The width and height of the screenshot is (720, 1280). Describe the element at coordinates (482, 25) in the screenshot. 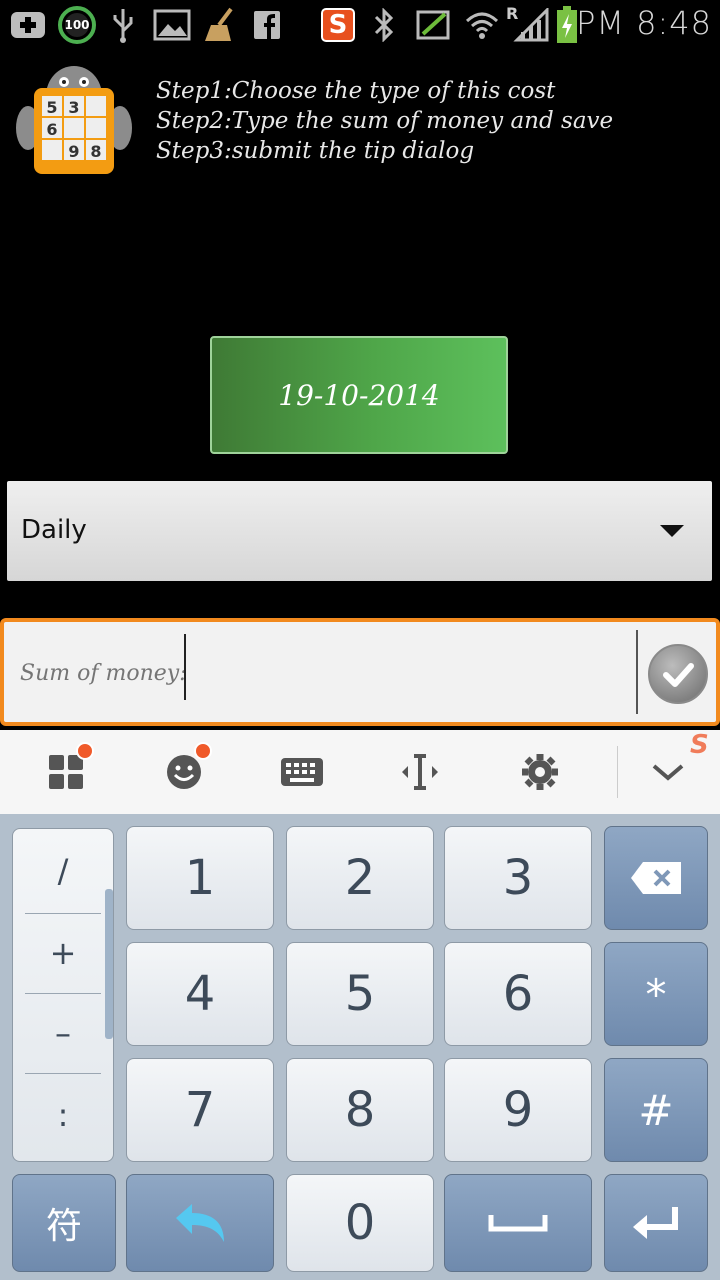

I see `wifi-icon` at that location.